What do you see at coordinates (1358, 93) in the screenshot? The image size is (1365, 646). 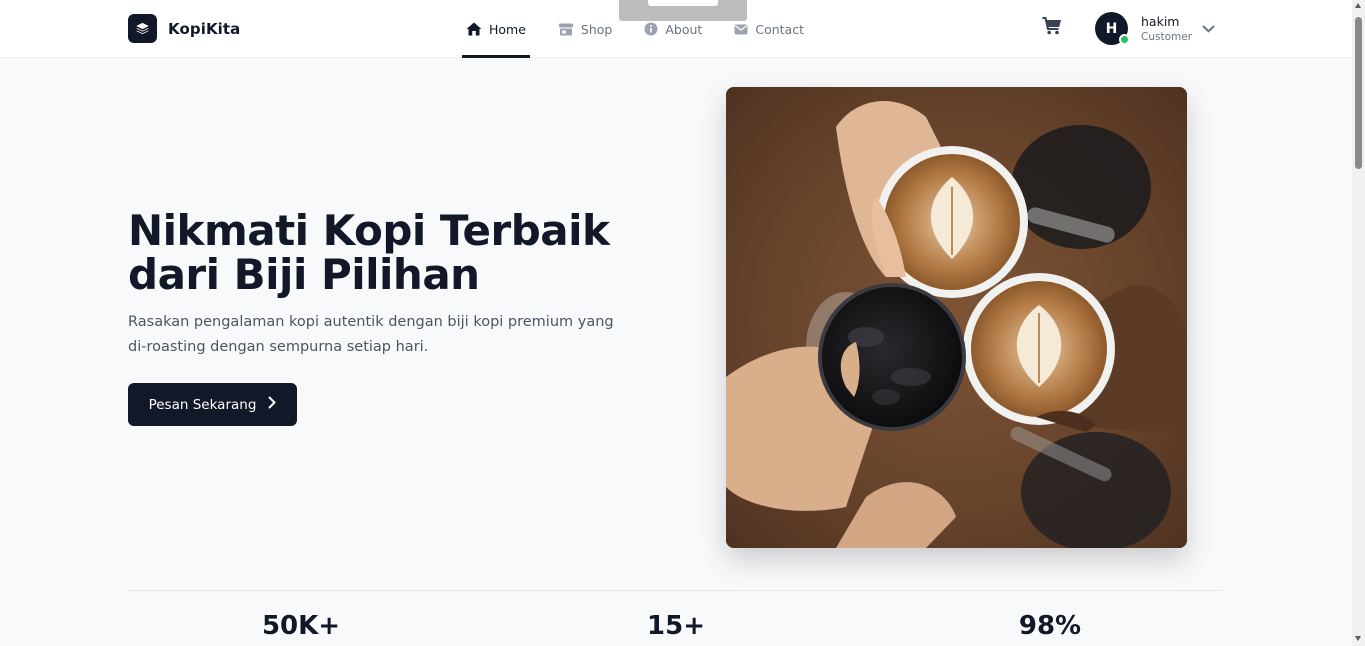 I see `scrollbar-thumb` at bounding box center [1358, 93].